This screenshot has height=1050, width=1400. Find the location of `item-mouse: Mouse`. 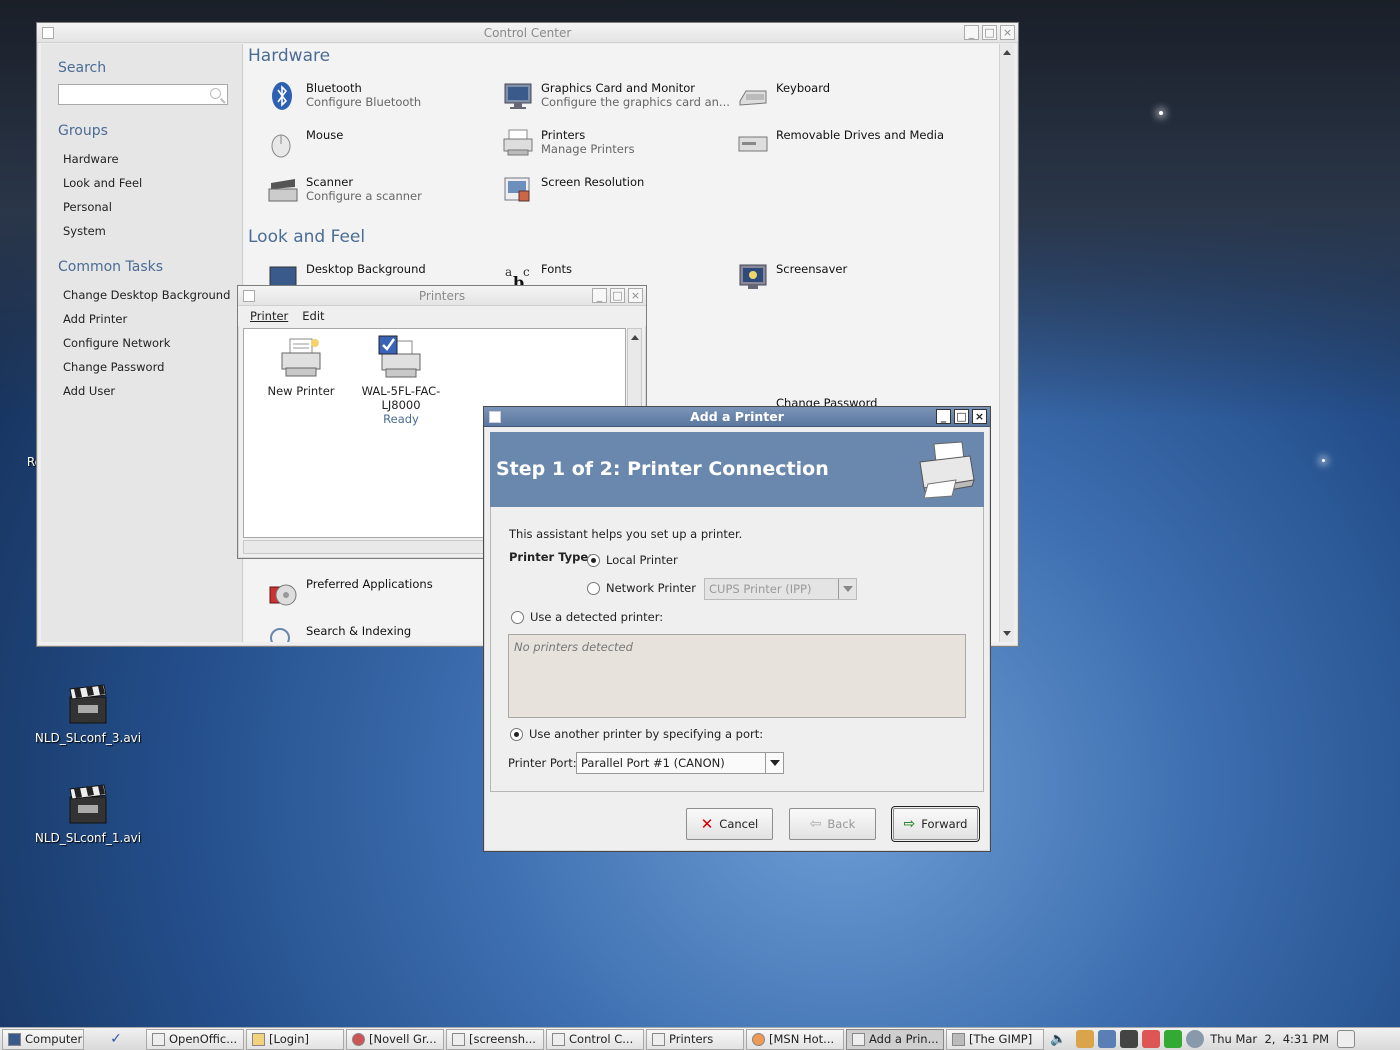

item-mouse: Mouse is located at coordinates (380, 148).